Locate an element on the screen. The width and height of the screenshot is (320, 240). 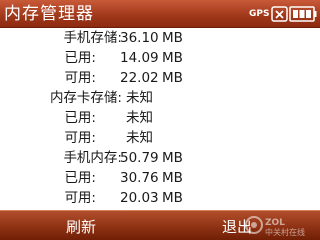
card-storage-total-value: 未知 is located at coordinates (139, 98).